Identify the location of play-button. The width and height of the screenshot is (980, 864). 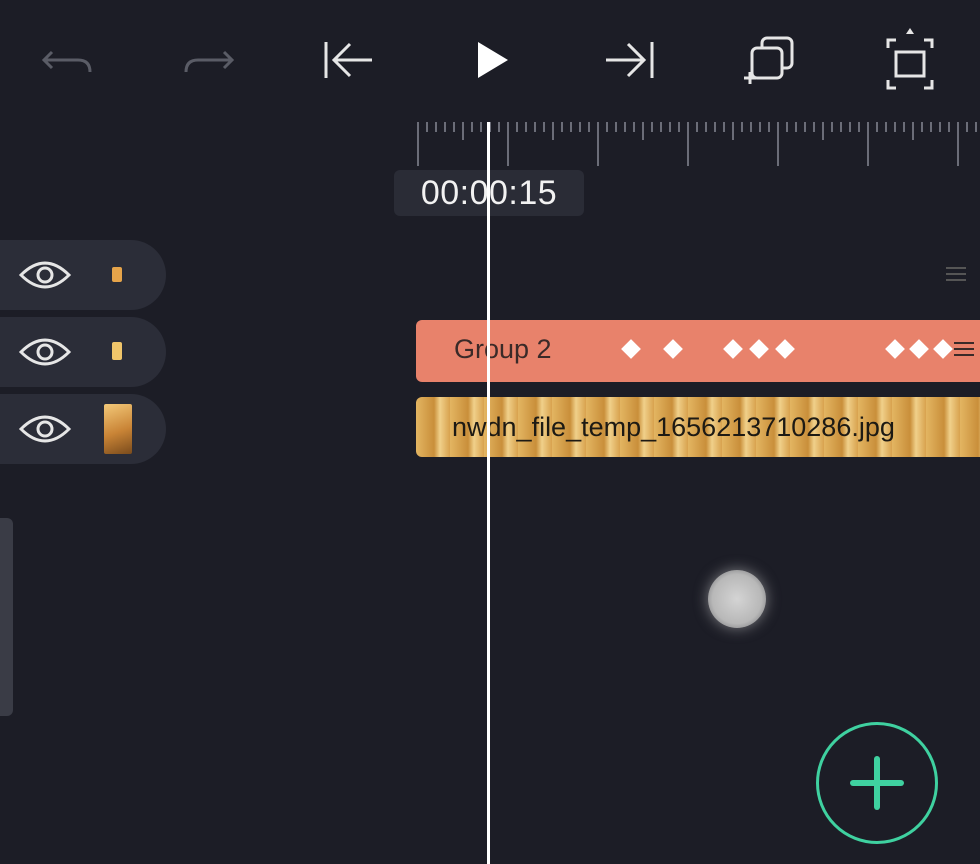
(492, 60).